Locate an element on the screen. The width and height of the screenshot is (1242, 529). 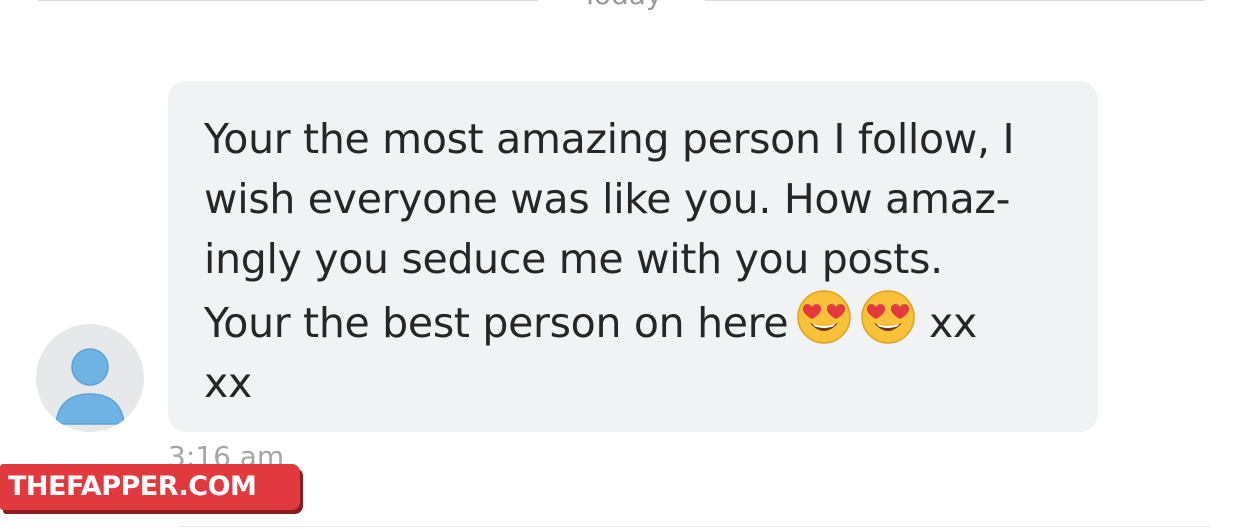
watermark-logo: THEFAPPER.COM is located at coordinates (150, 487).